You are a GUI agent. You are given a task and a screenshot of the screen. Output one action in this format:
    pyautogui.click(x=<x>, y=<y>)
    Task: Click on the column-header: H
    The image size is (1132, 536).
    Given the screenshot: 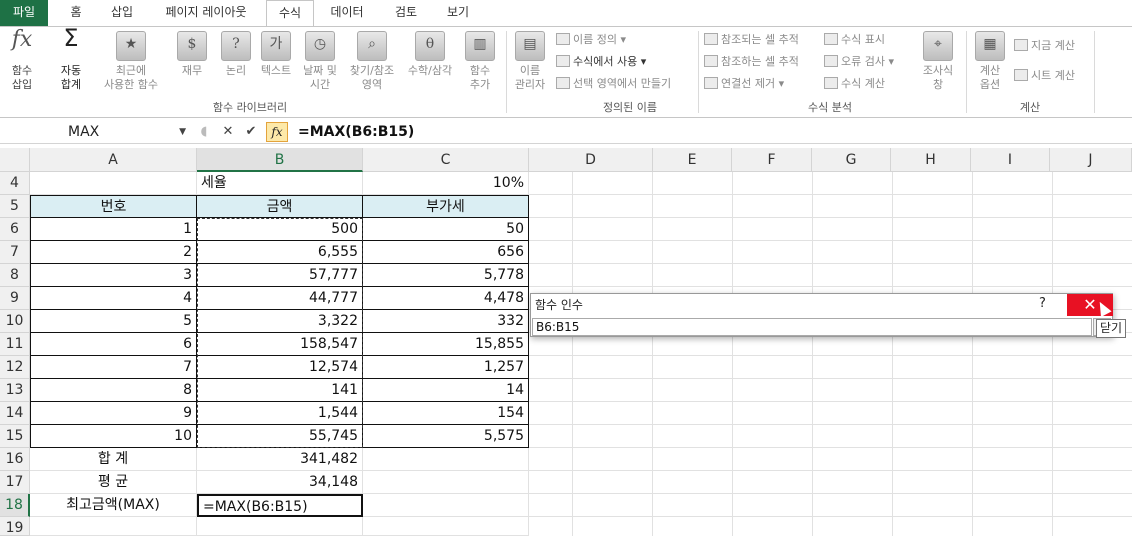 What is the action you would take?
    pyautogui.click(x=931, y=160)
    